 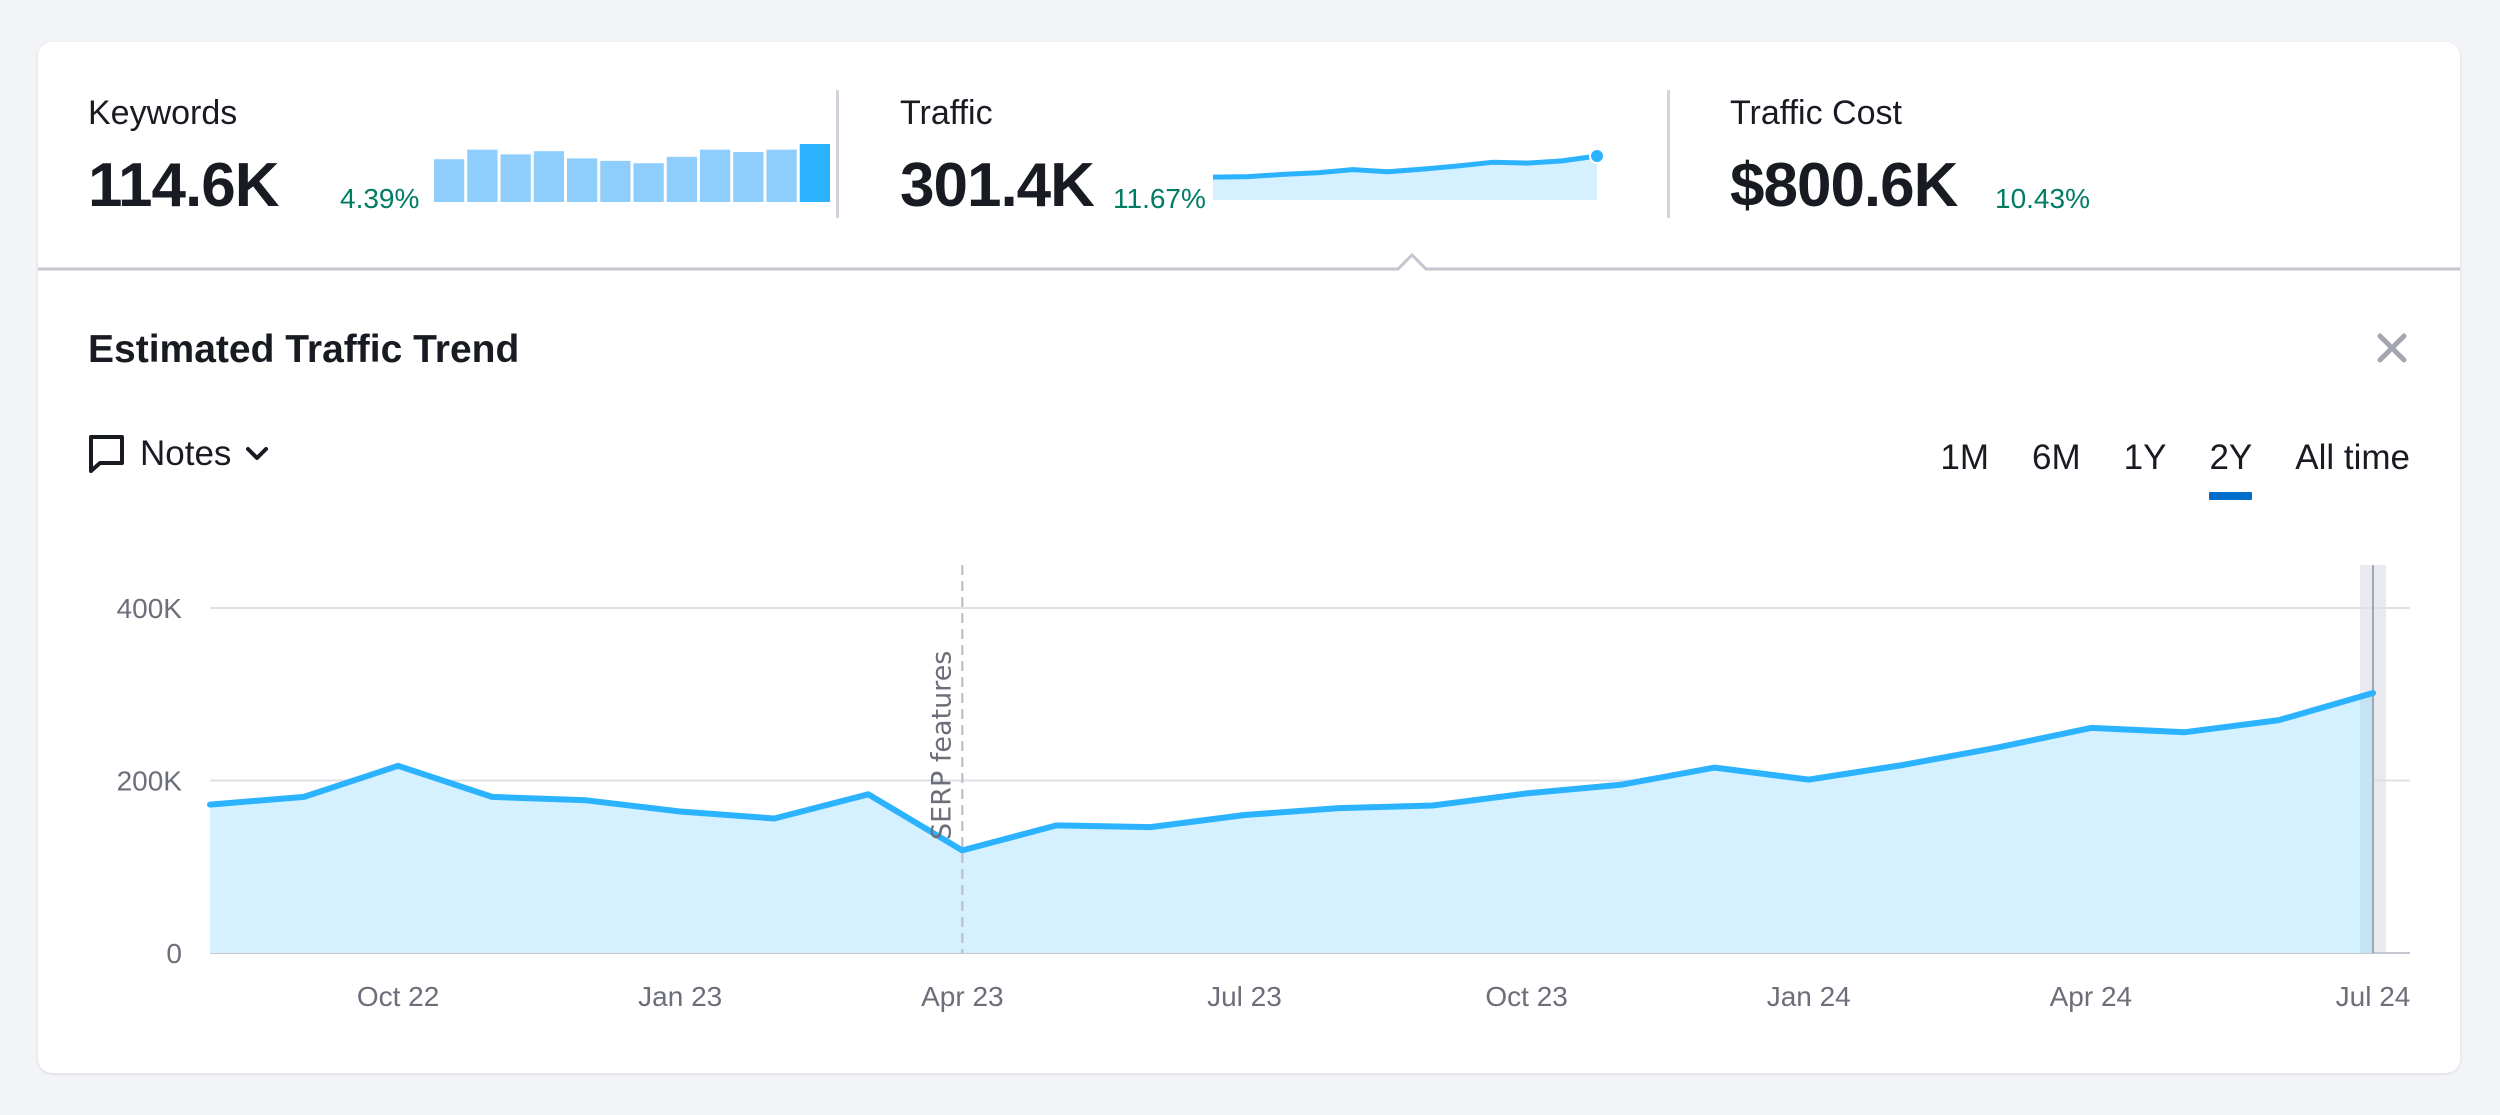 I want to click on x-tick-label: Jul 24, so click(x=2373, y=996).